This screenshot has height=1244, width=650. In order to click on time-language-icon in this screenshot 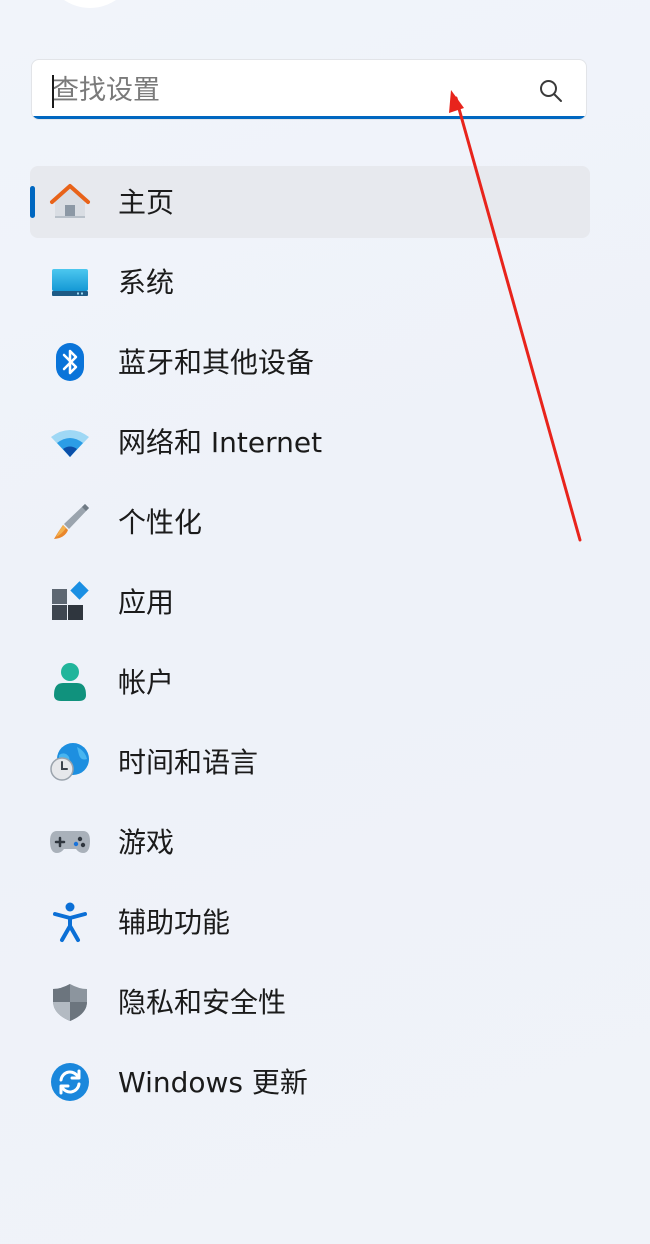, I will do `click(69, 762)`.